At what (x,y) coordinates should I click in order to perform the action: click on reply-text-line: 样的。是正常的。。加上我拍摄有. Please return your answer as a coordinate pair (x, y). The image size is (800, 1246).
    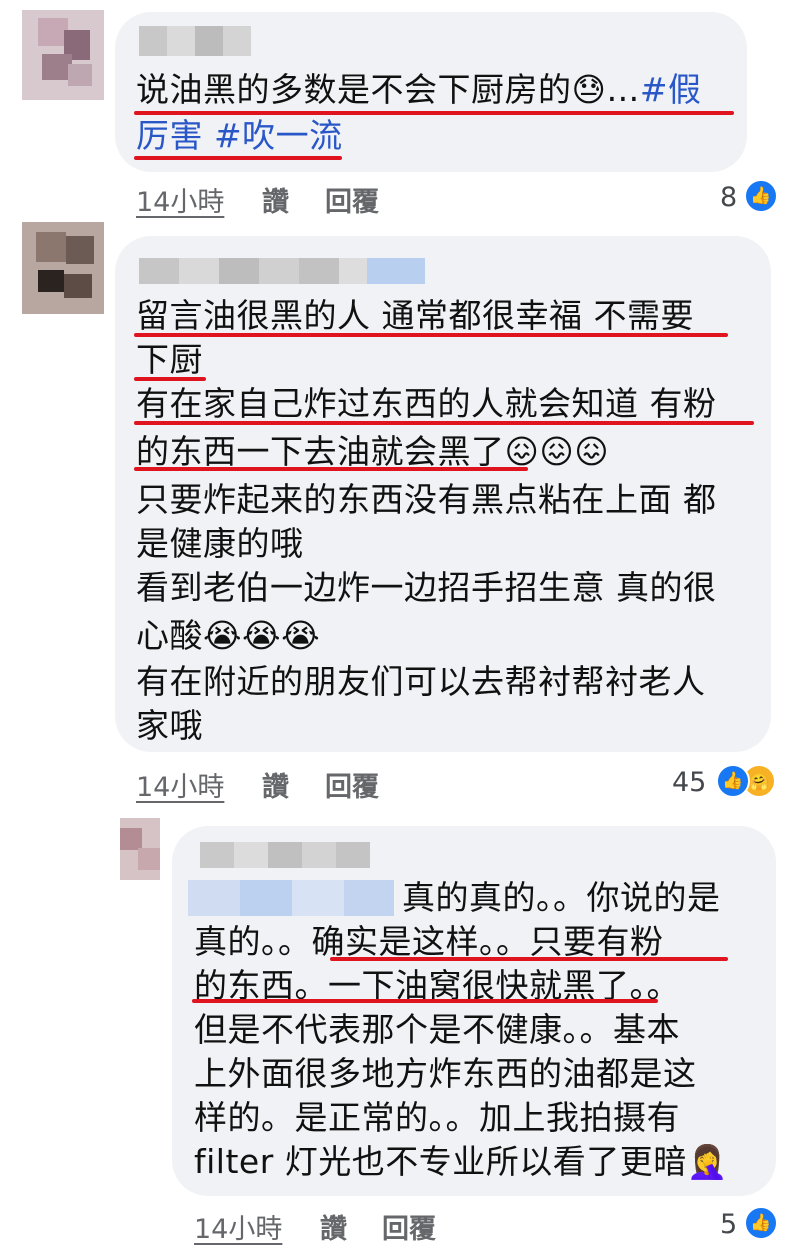
    Looking at the image, I should click on (437, 1117).